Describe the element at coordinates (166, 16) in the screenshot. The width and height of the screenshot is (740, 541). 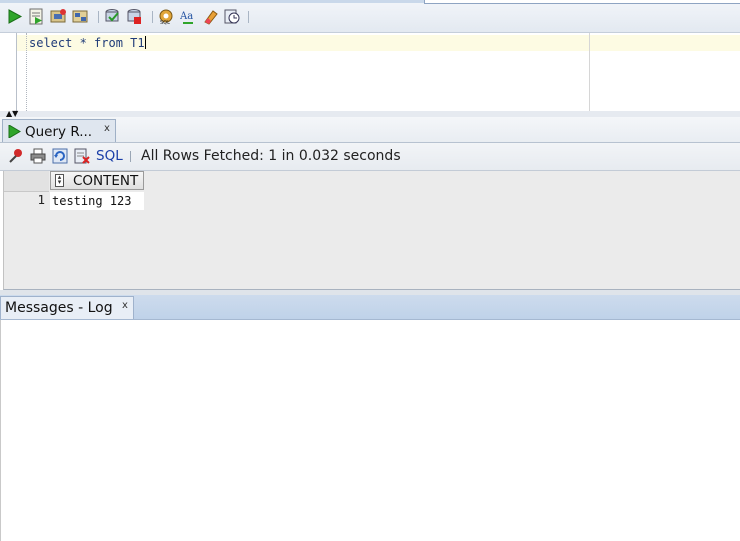
I see `sql-tuning-icon: SQL` at that location.